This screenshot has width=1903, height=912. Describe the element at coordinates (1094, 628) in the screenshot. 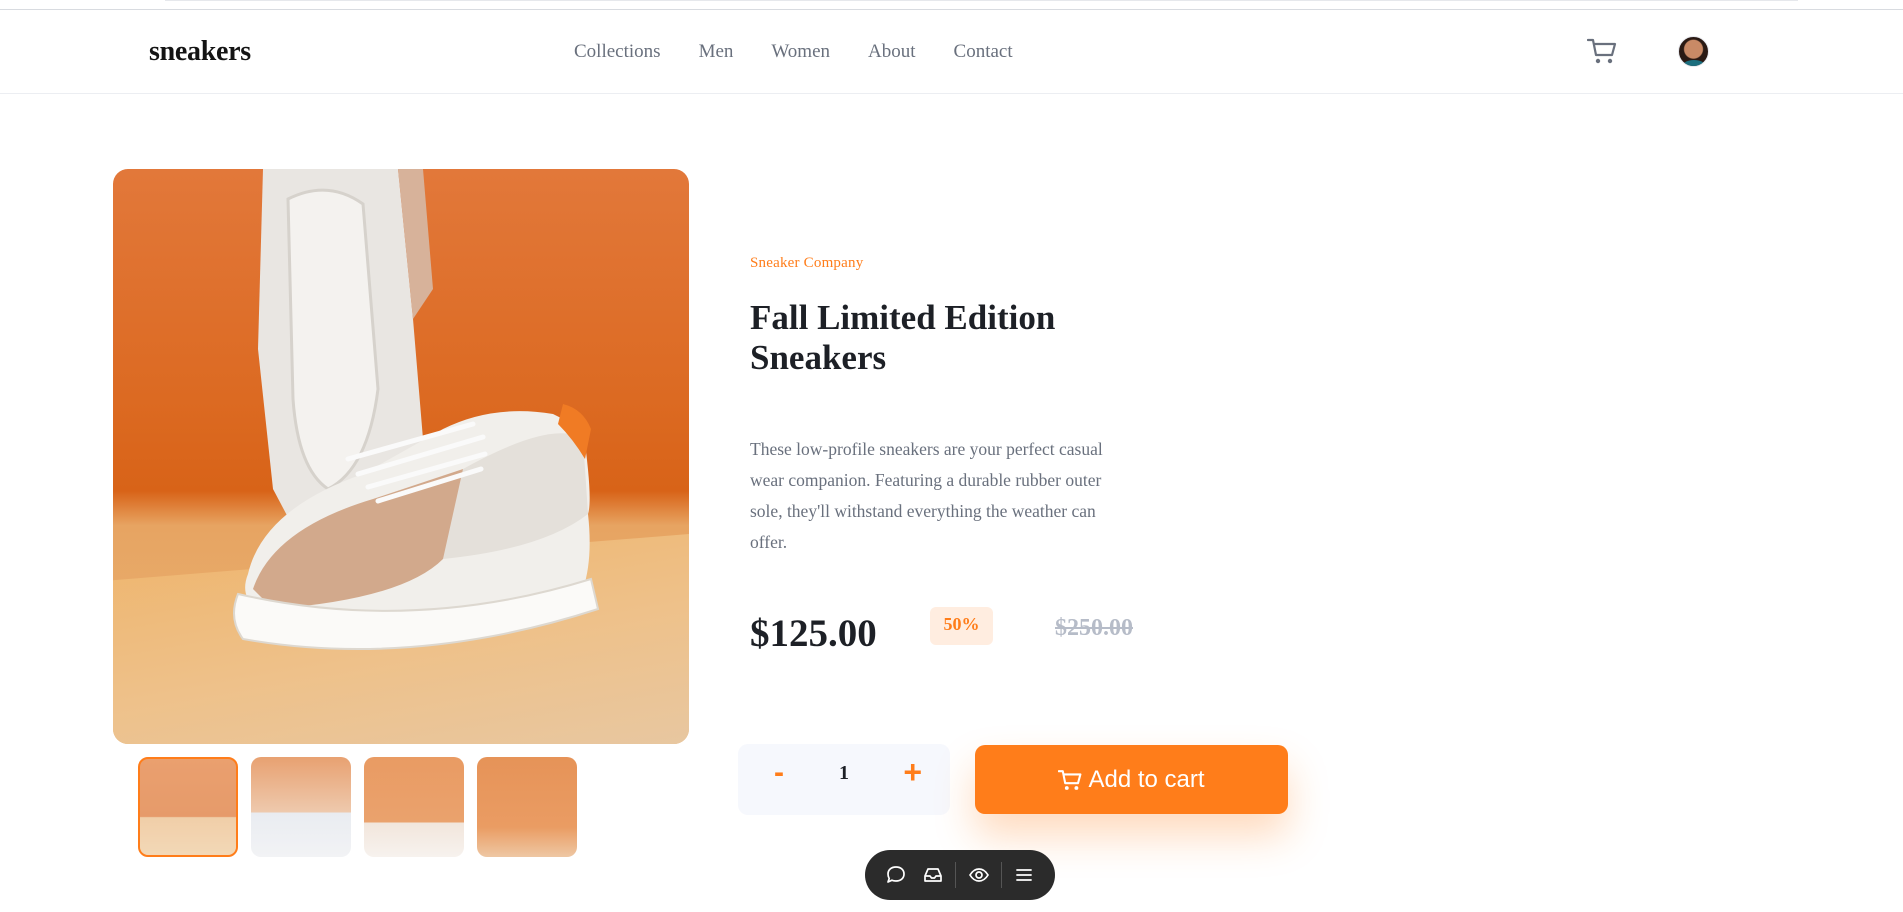

I see `original-price: $250.00` at that location.